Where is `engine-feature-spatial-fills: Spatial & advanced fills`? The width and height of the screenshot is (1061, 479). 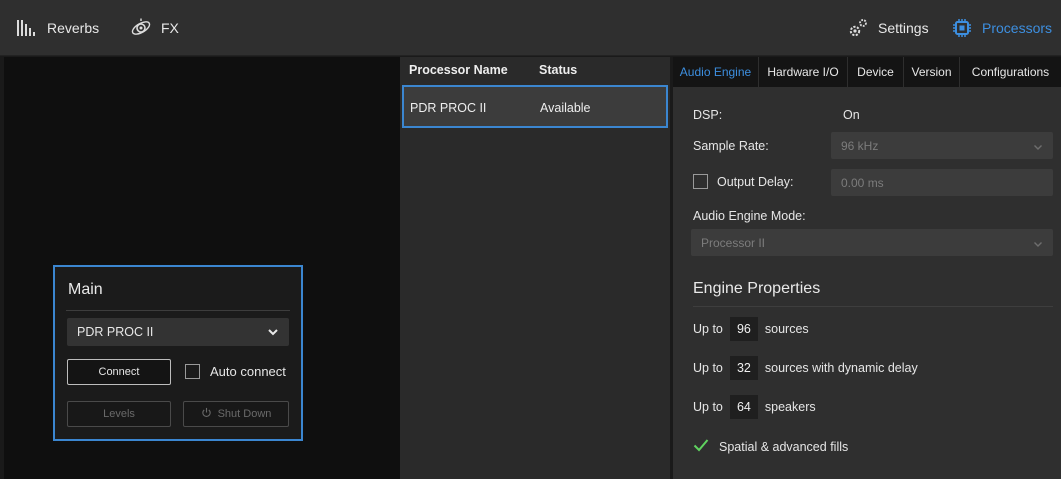 engine-feature-spatial-fills: Spatial & advanced fills is located at coordinates (770, 446).